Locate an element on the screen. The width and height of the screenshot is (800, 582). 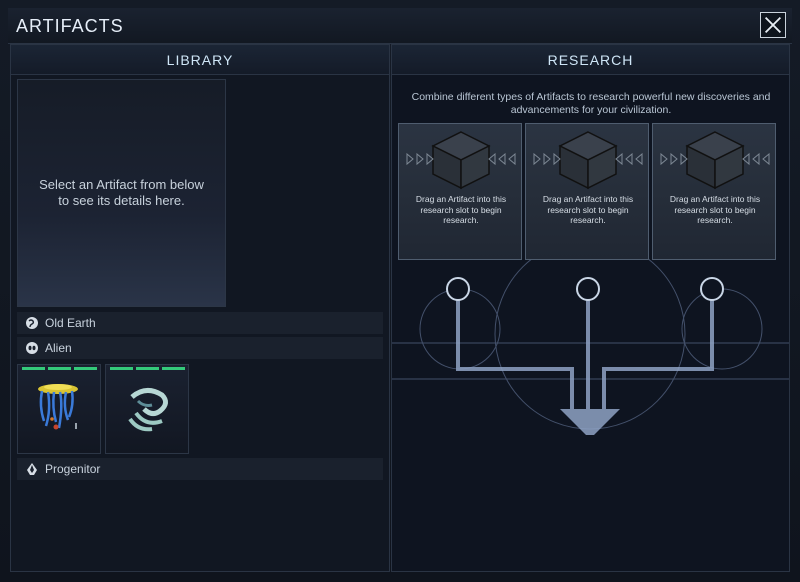
artifact-card-tentacle is located at coordinates (147, 409).